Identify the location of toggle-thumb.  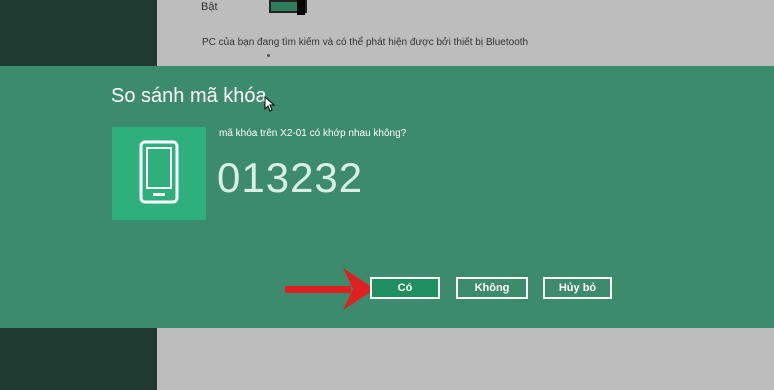
(301, 7).